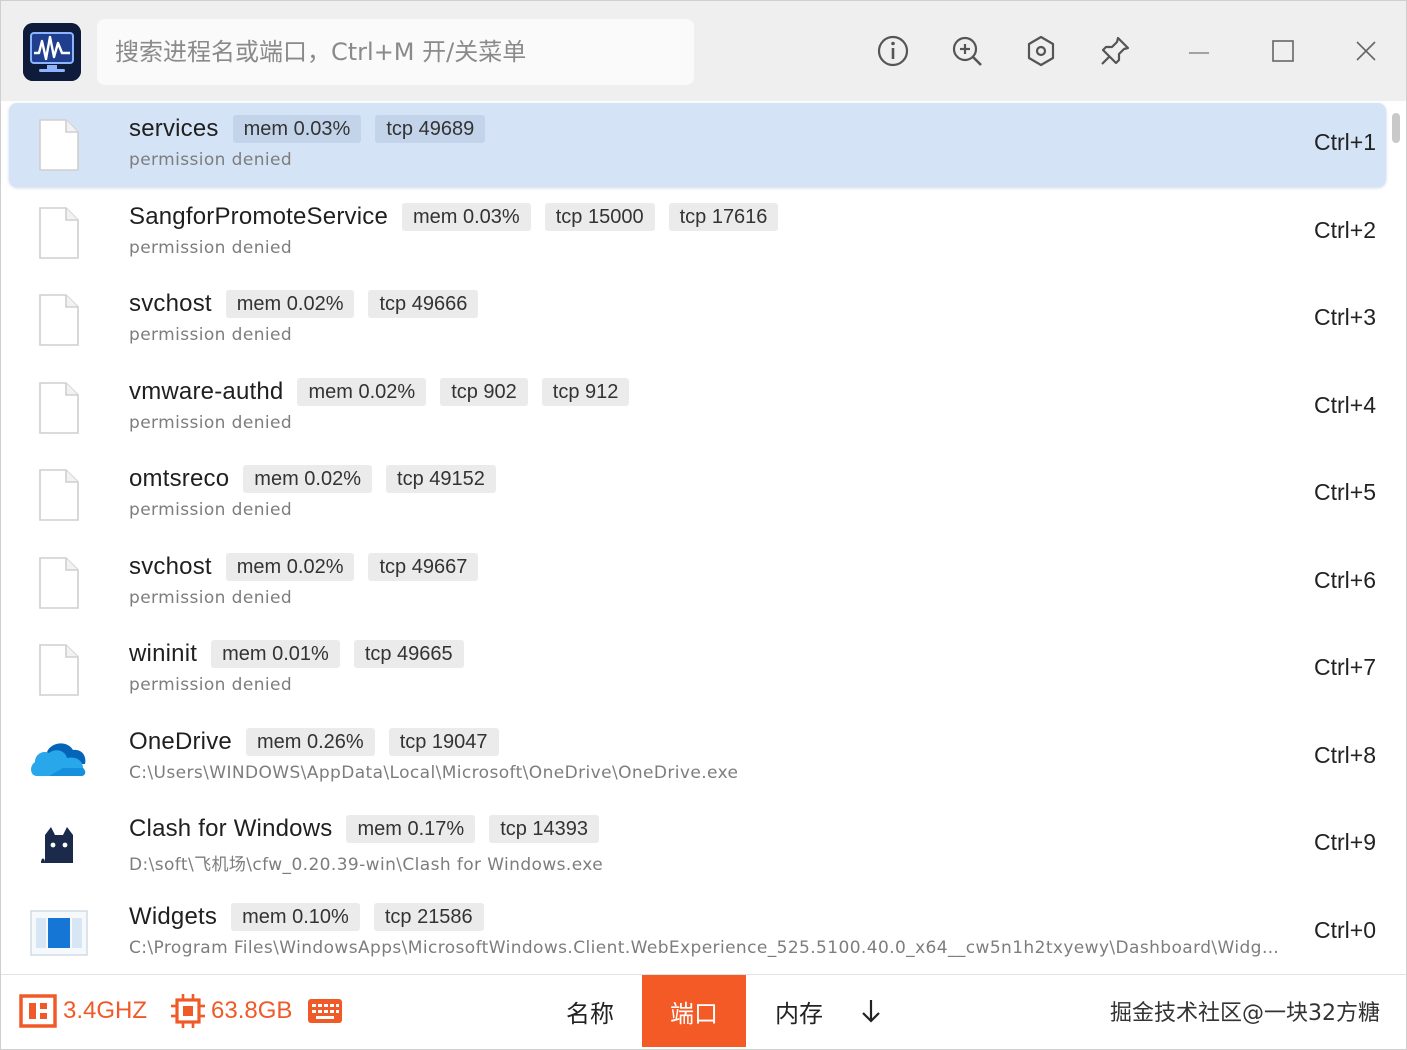 The image size is (1407, 1050). What do you see at coordinates (395, 52) in the screenshot?
I see `search-input` at bounding box center [395, 52].